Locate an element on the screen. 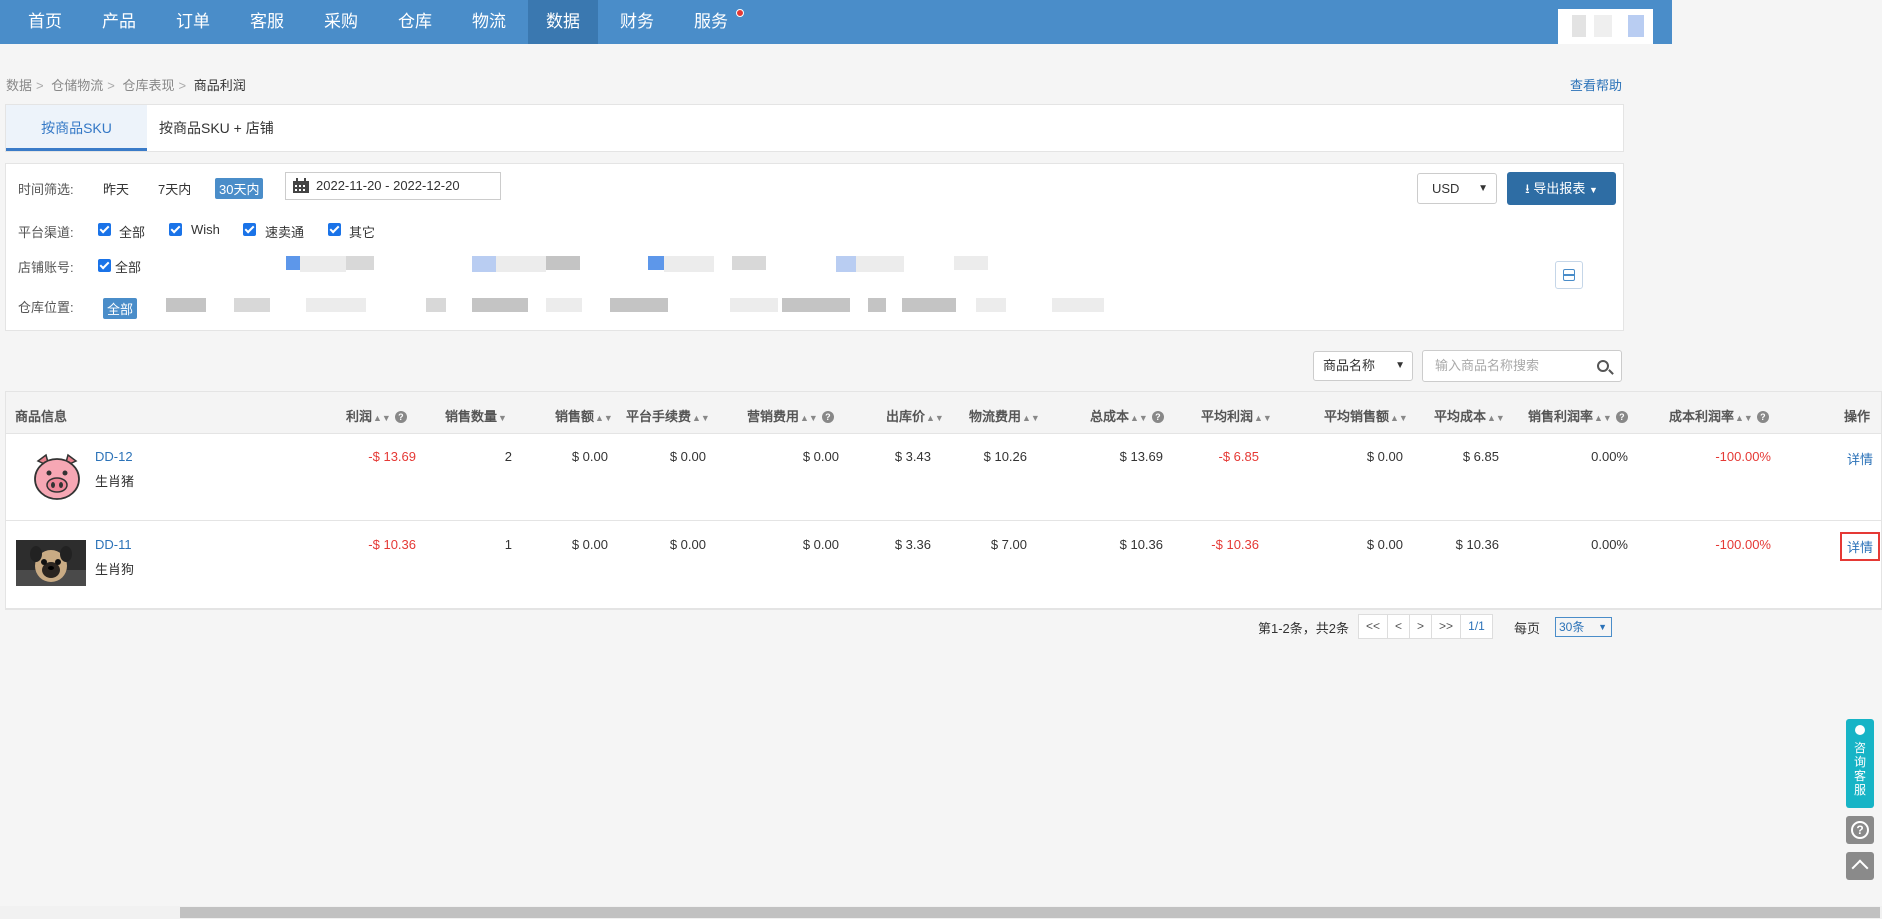 The image size is (1882, 919). tab-by-sku: 按商品SKU is located at coordinates (76, 128).